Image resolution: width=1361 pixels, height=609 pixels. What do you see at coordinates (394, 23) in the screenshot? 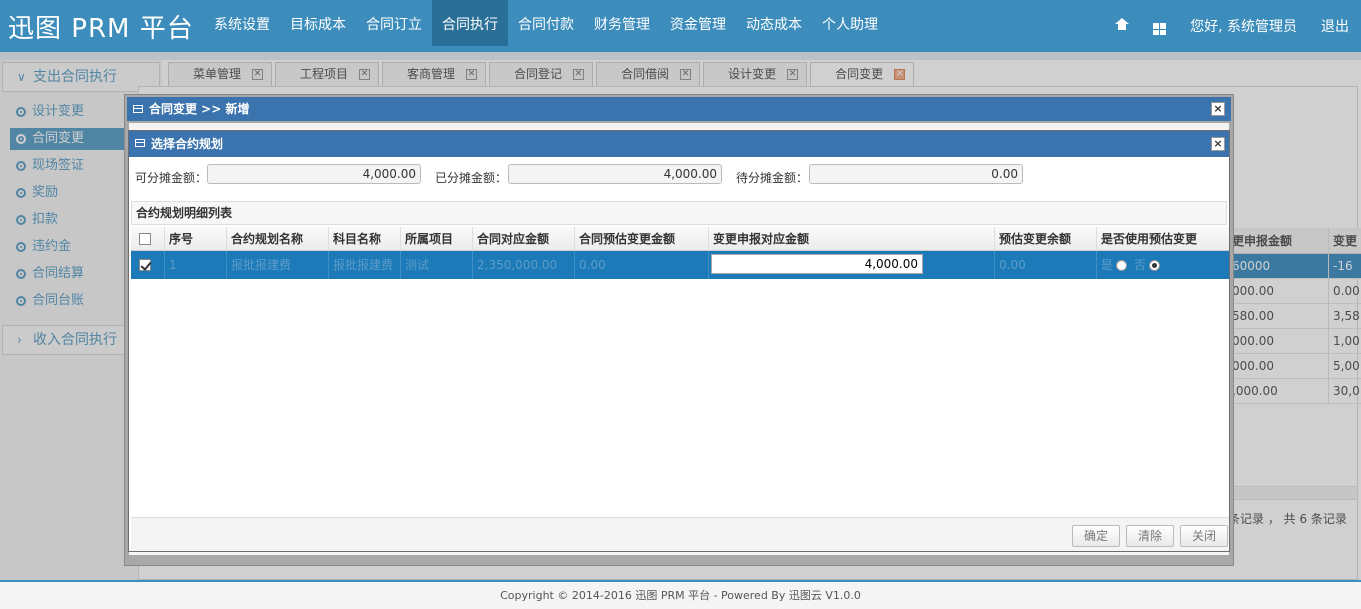
I see `nav-item-contract-sign: 合同订立` at bounding box center [394, 23].